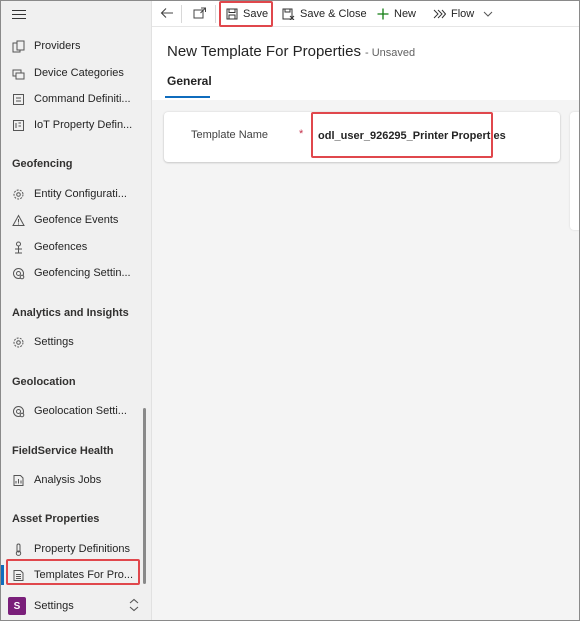 The width and height of the screenshot is (580, 621). Describe the element at coordinates (82, 549) in the screenshot. I see `sidebar-item-label: Property Definitions` at that location.